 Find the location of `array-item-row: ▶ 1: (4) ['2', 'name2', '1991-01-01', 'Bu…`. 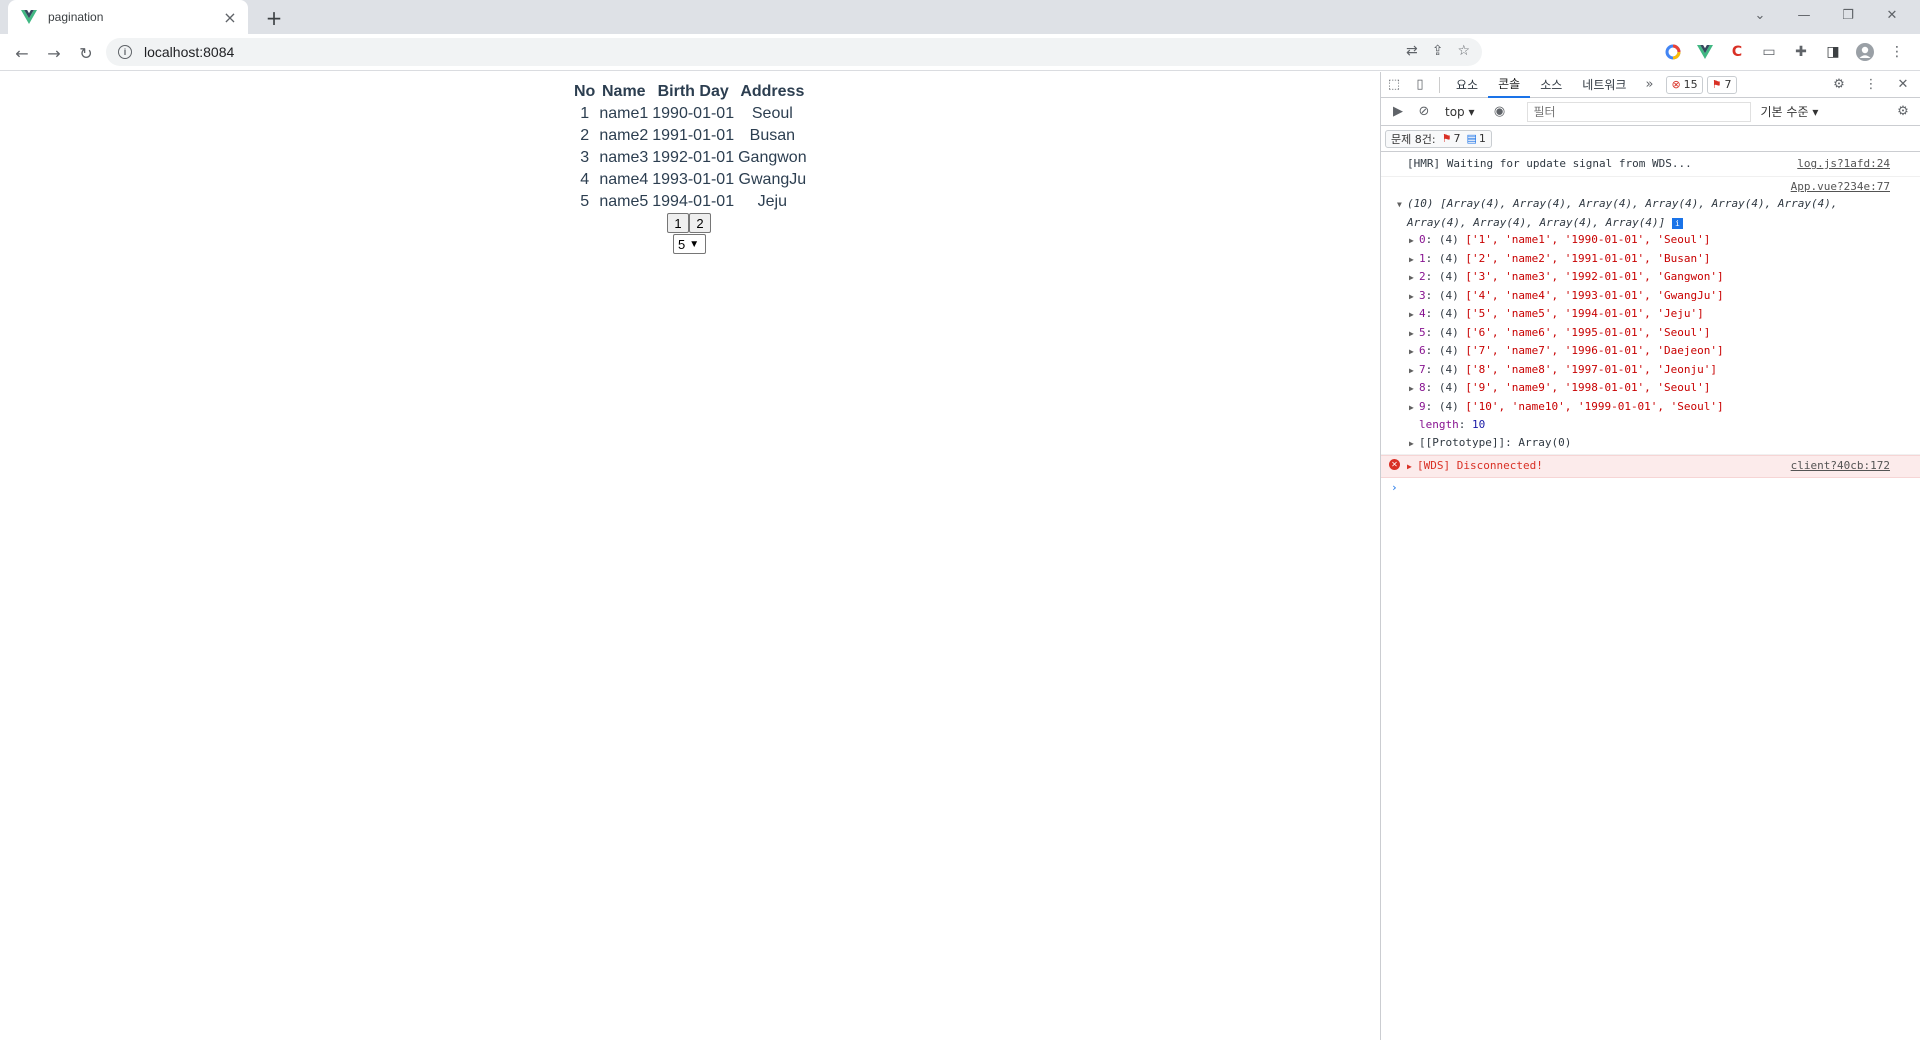

array-item-row: ▶ 1: (4) ['2', 'name2', '1991-01-01', 'Bu… is located at coordinates (1650, 259).